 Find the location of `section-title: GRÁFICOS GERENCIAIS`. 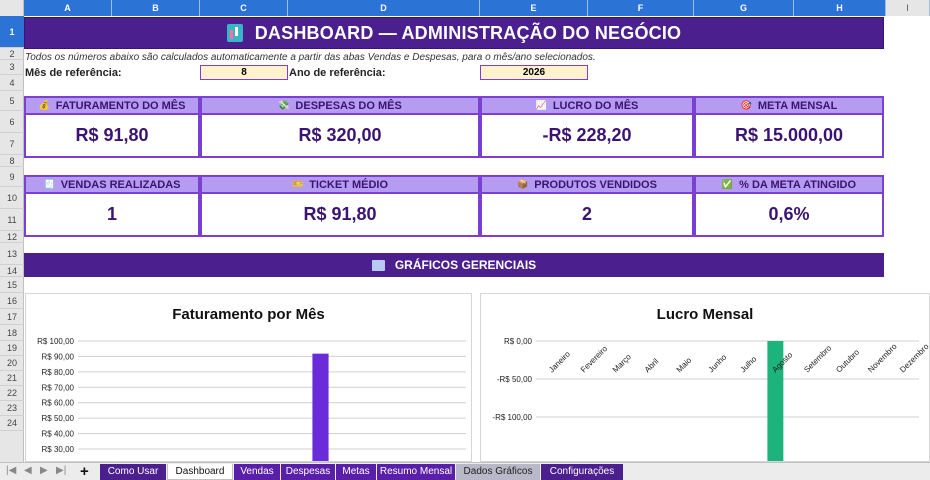

section-title: GRÁFICOS GERENCIAIS is located at coordinates (465, 265).